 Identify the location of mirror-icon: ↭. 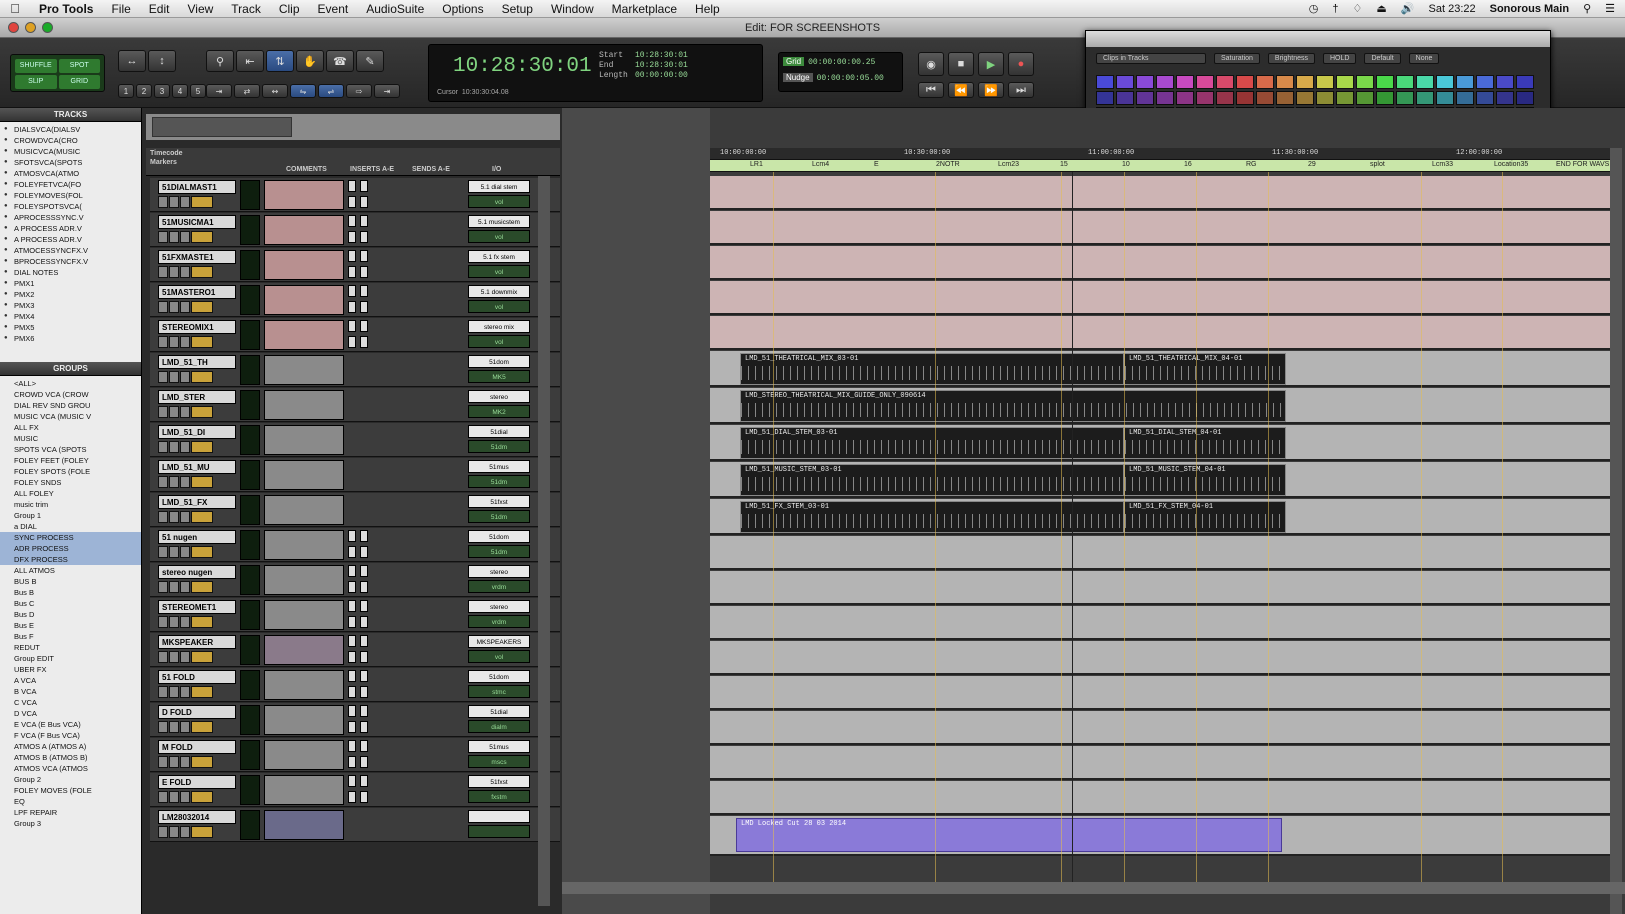
(275, 91).